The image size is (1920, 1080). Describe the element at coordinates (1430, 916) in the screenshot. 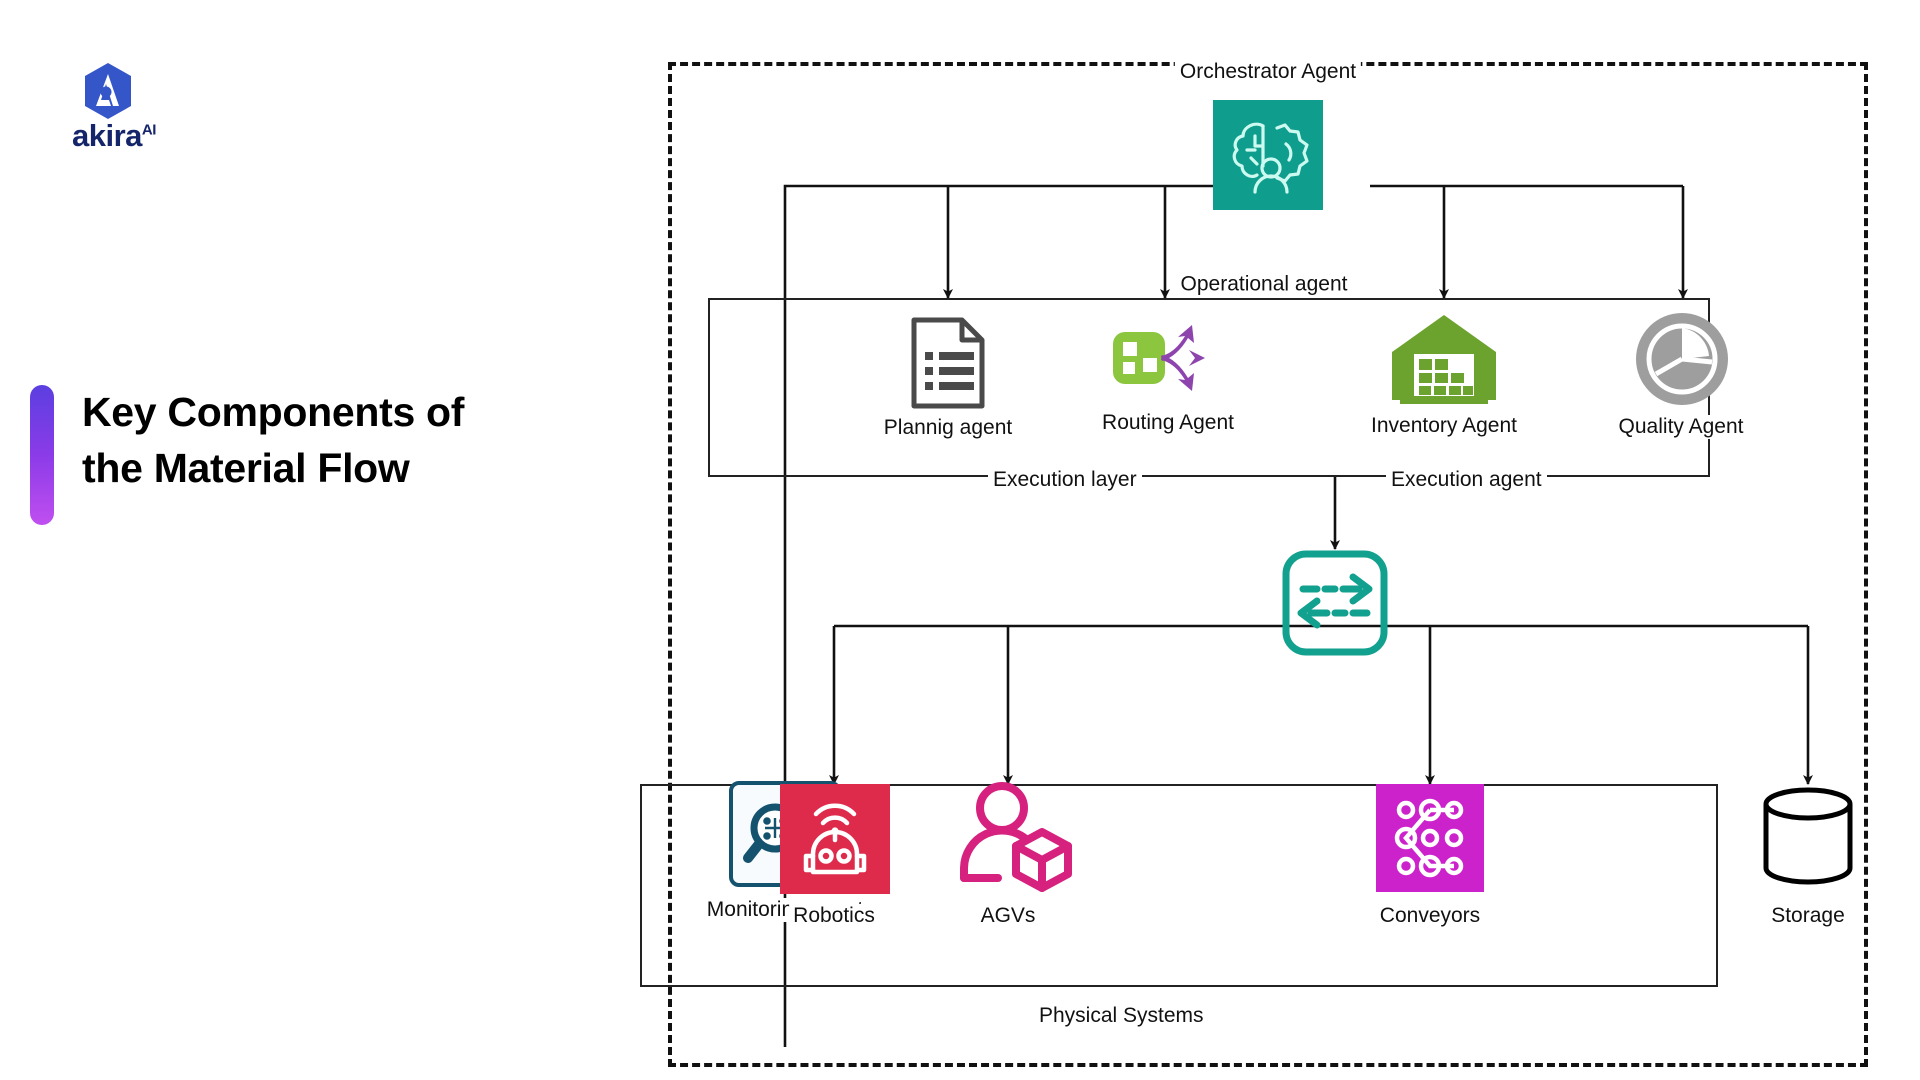

I see `conveyors-label: Conveyors` at that location.